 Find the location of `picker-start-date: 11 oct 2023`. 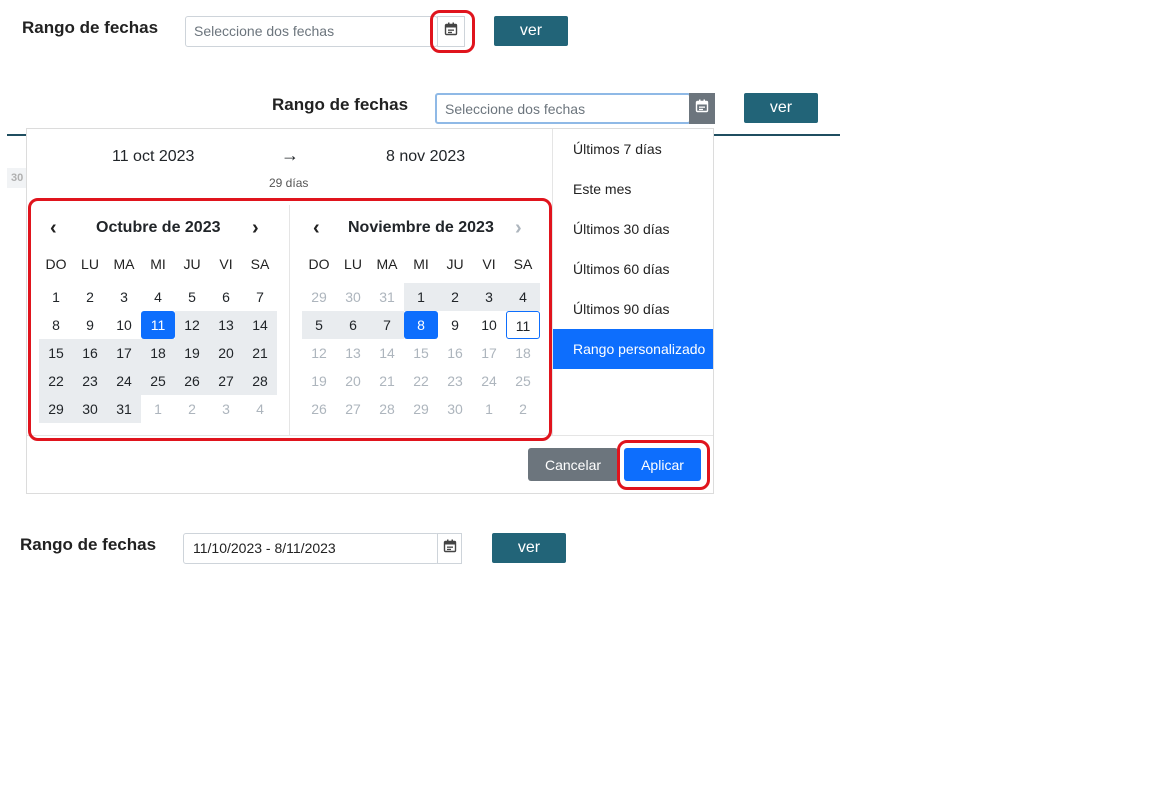

picker-start-date: 11 oct 2023 is located at coordinates (153, 156).